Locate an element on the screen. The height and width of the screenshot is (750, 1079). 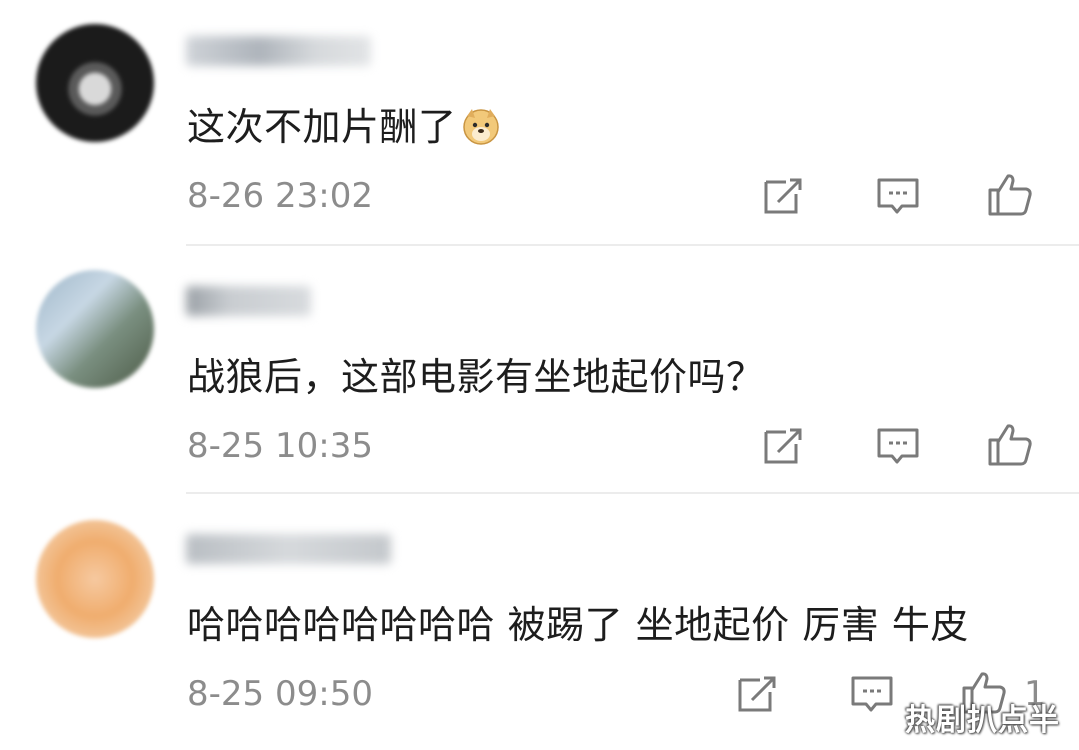
timestamp: 8-25 09:50 is located at coordinates (280, 694).